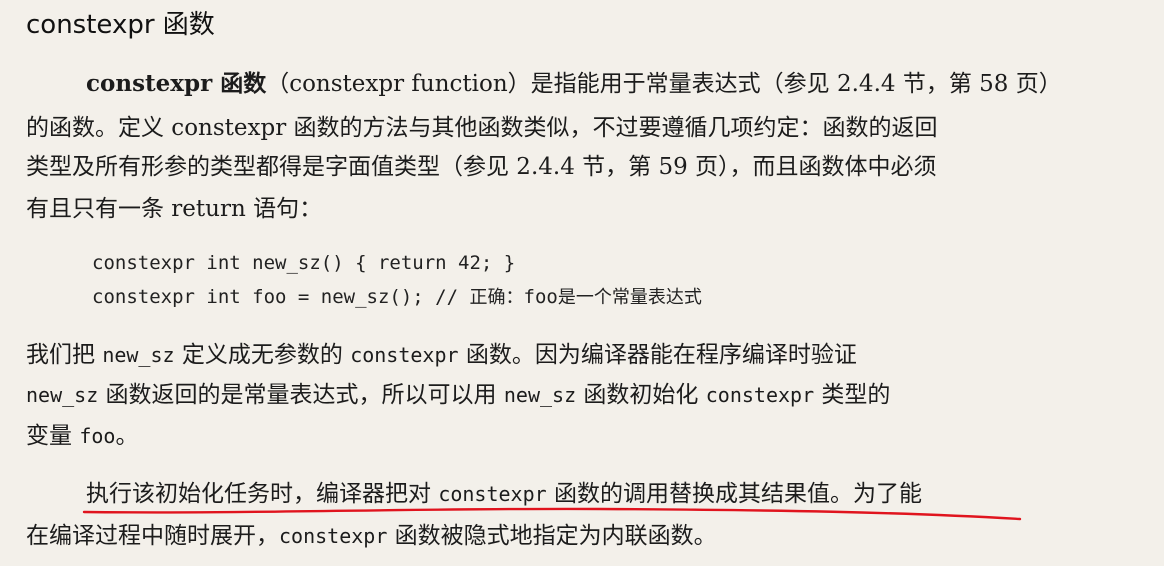  What do you see at coordinates (496, 297) in the screenshot?
I see `code-comment: 正确：` at bounding box center [496, 297].